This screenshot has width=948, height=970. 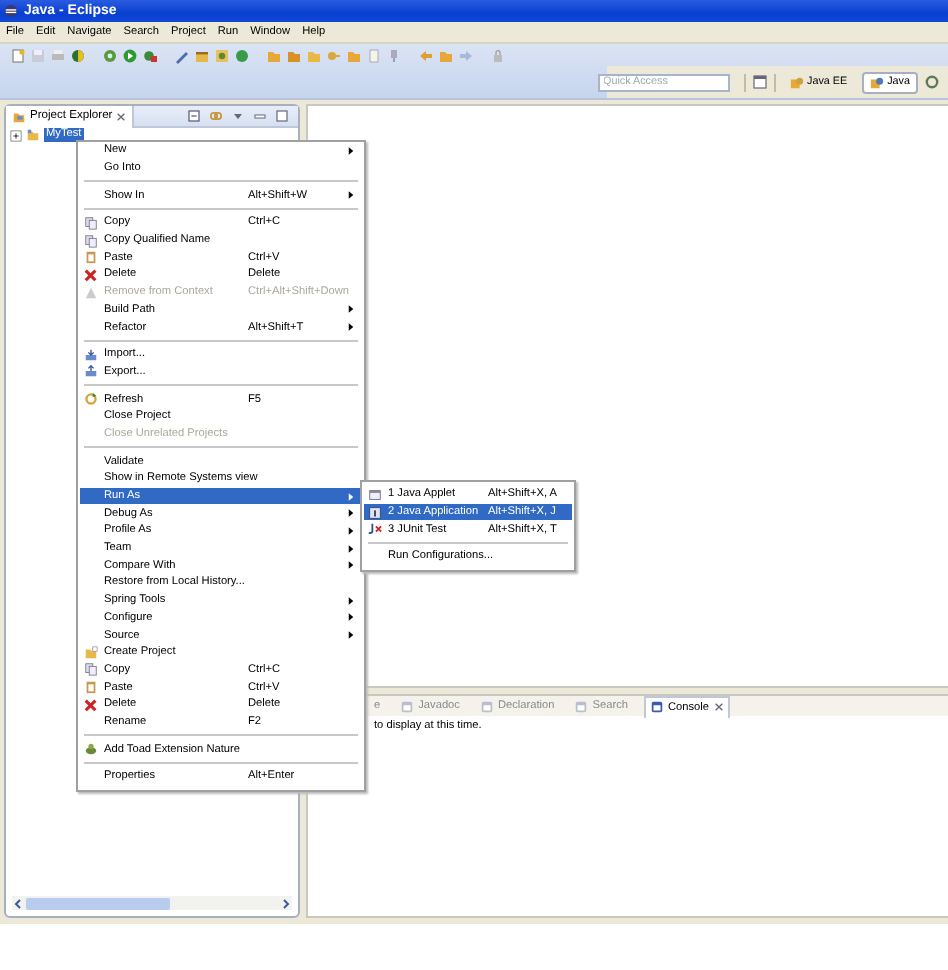 What do you see at coordinates (130, 55) in the screenshot?
I see `play-icon` at bounding box center [130, 55].